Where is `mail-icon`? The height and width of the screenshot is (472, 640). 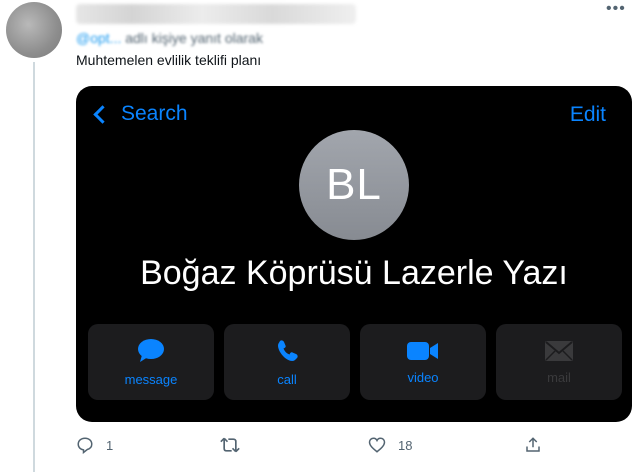
mail-icon is located at coordinates (559, 350).